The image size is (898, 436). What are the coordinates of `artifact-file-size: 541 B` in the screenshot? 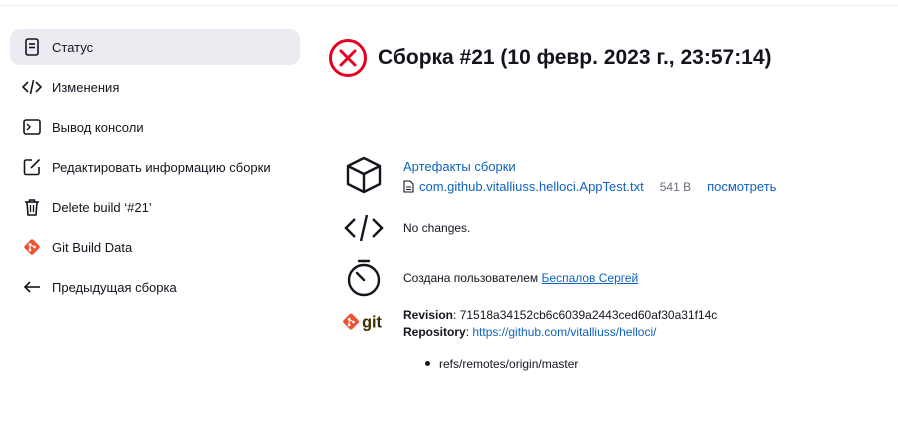 It's located at (675, 186).